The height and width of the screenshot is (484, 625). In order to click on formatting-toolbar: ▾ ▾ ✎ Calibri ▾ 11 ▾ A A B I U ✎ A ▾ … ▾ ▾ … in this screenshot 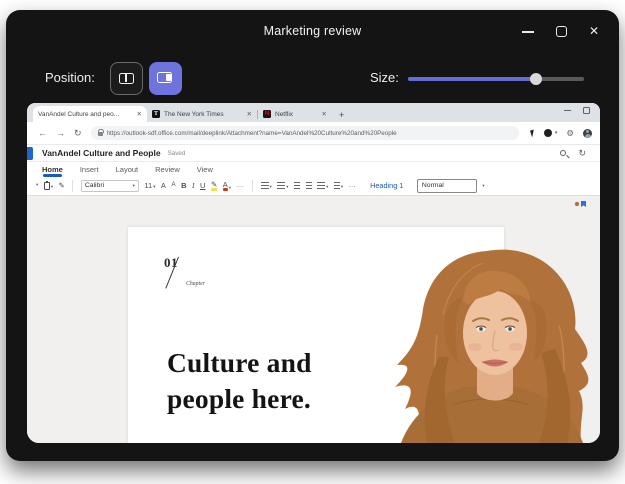, I will do `click(313, 186)`.